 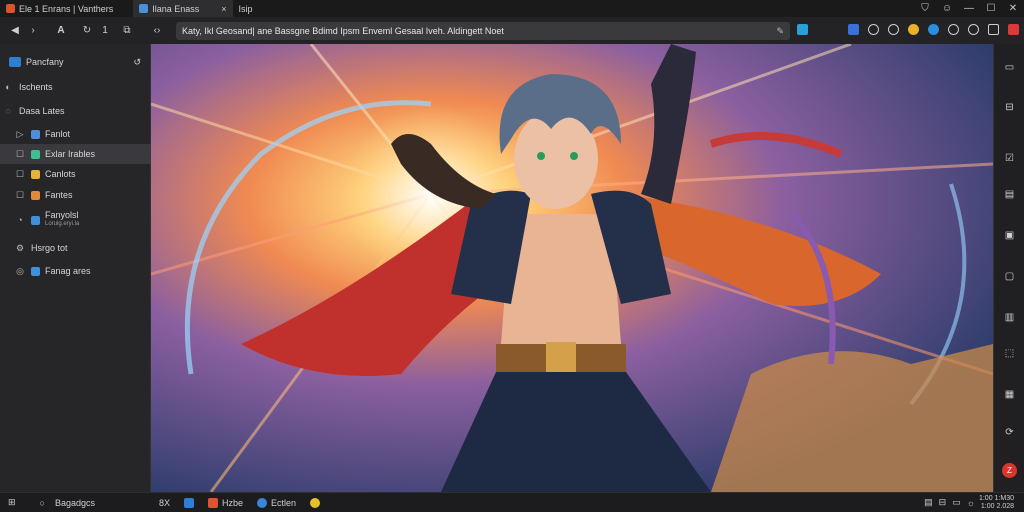 I want to click on tab-label: Isip, so click(x=245, y=8).